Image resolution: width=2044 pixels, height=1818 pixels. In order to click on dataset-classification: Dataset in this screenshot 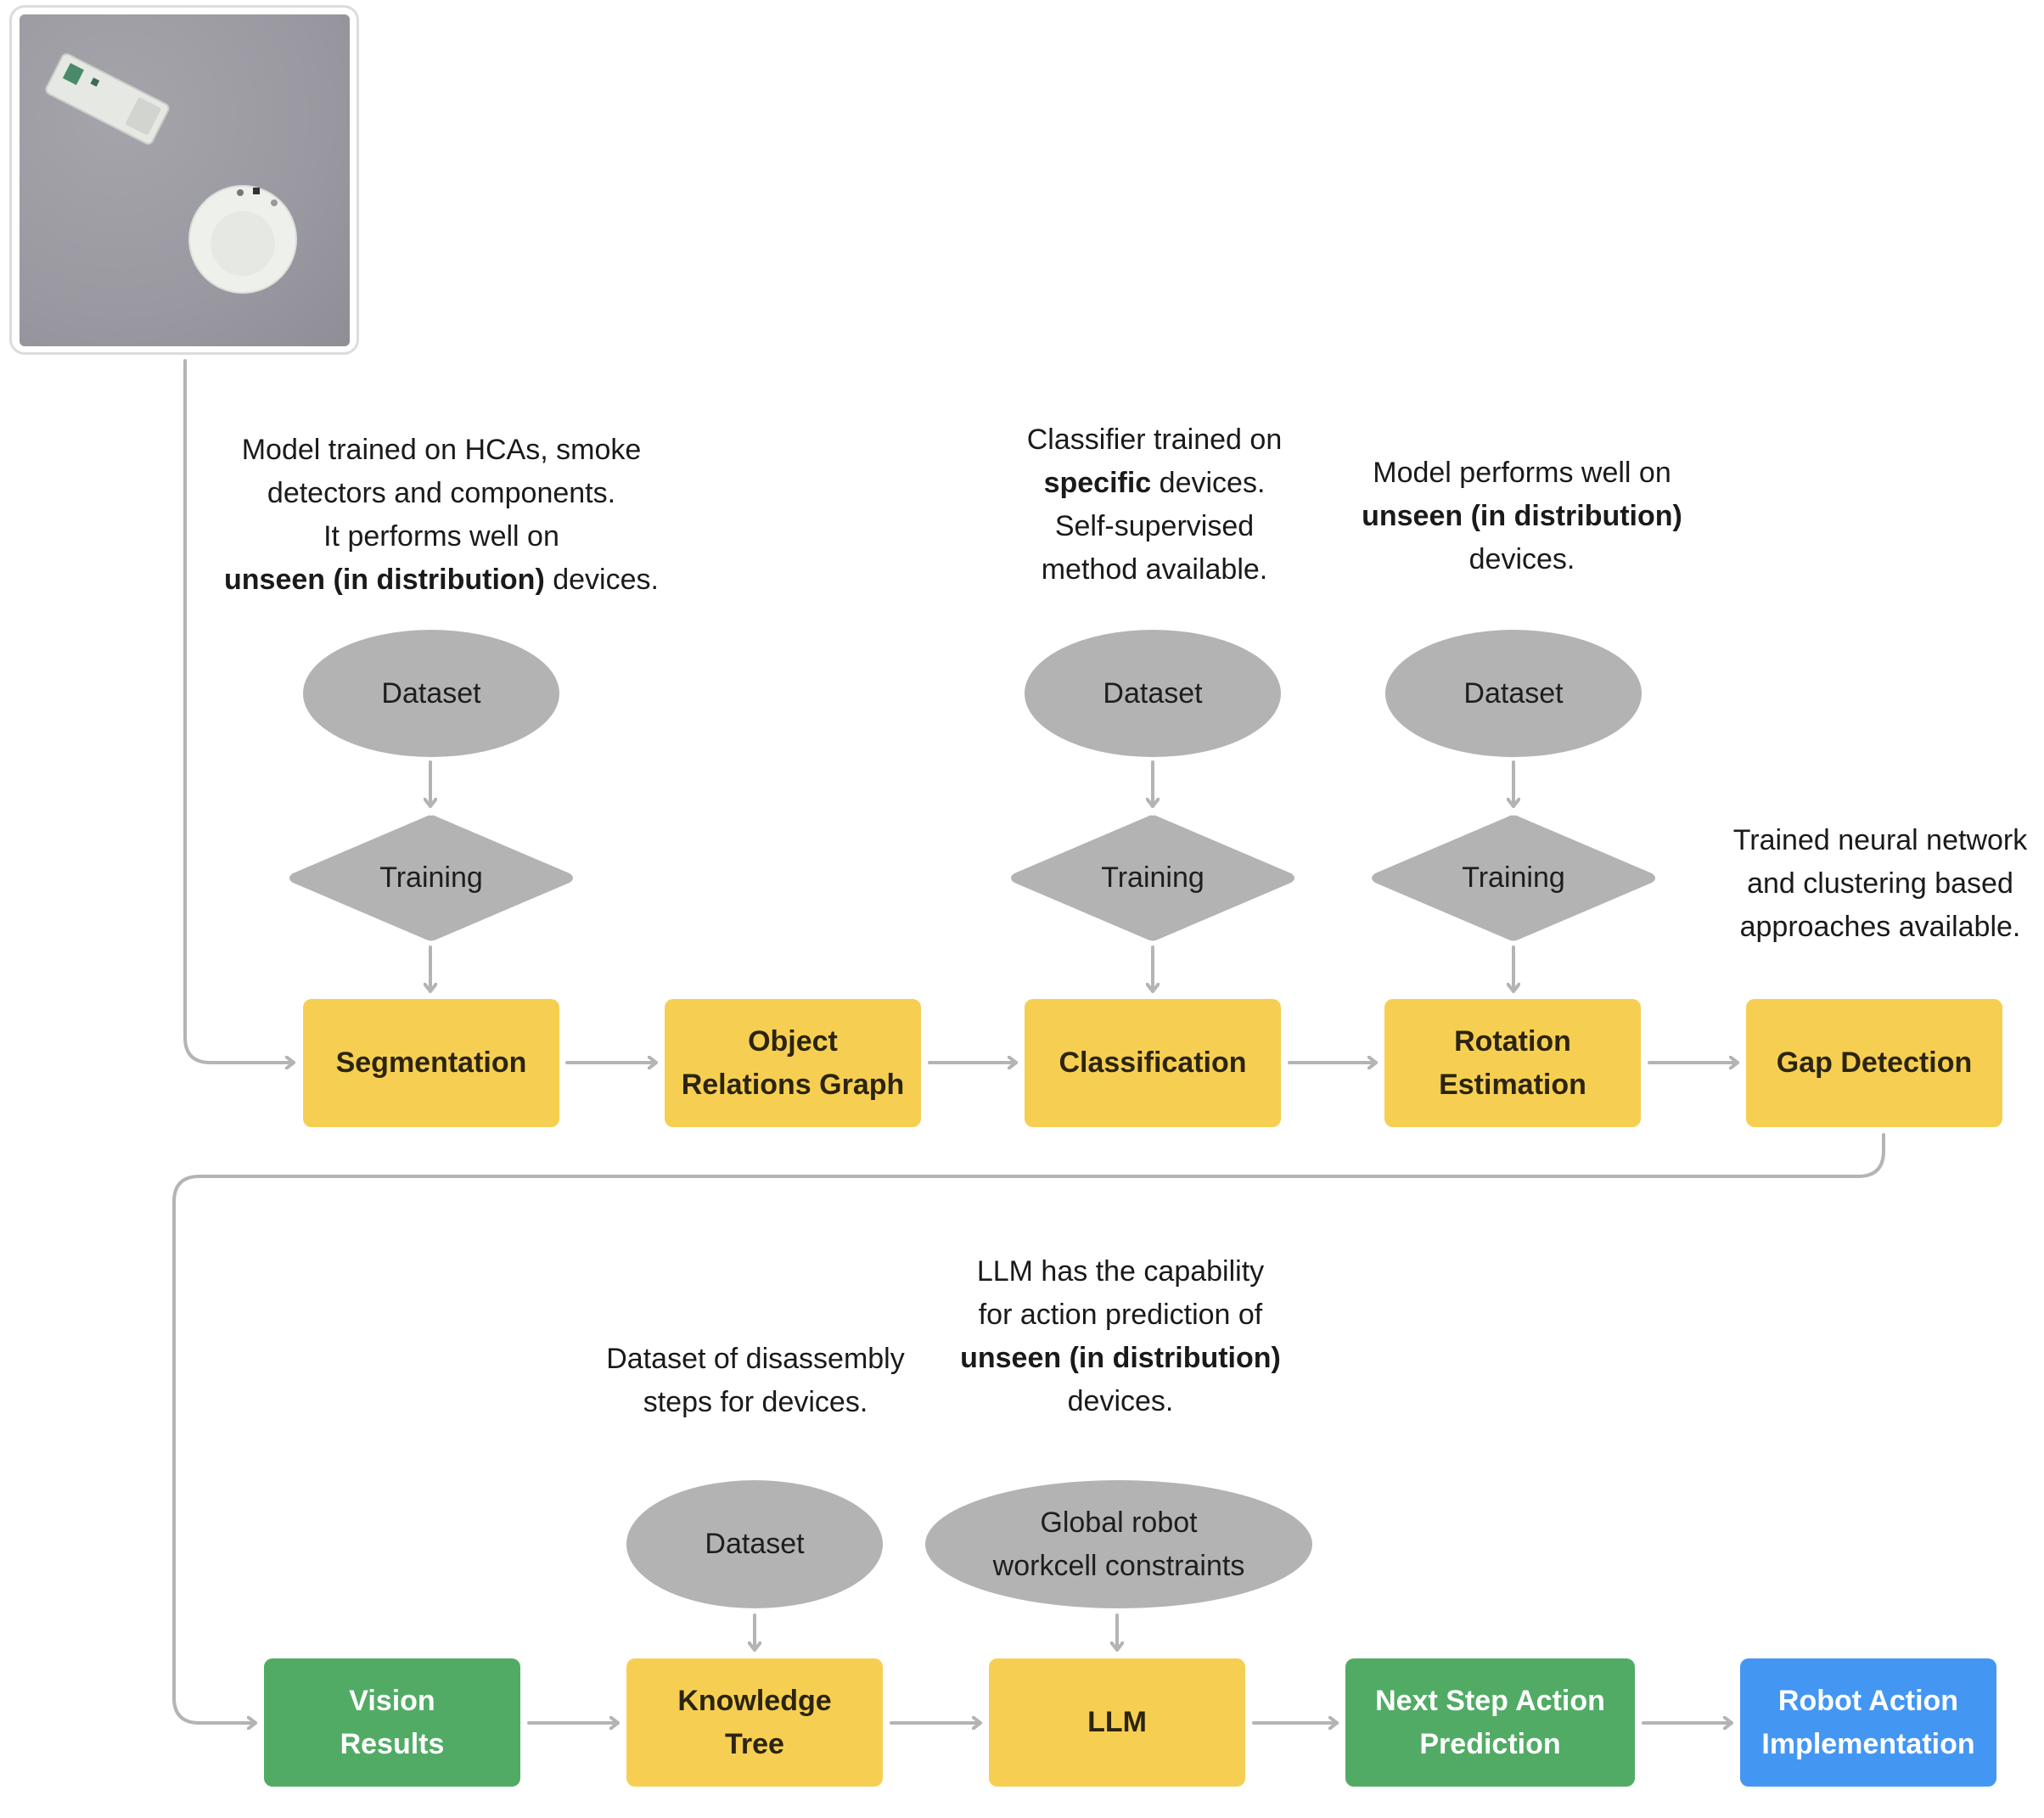, I will do `click(1153, 693)`.